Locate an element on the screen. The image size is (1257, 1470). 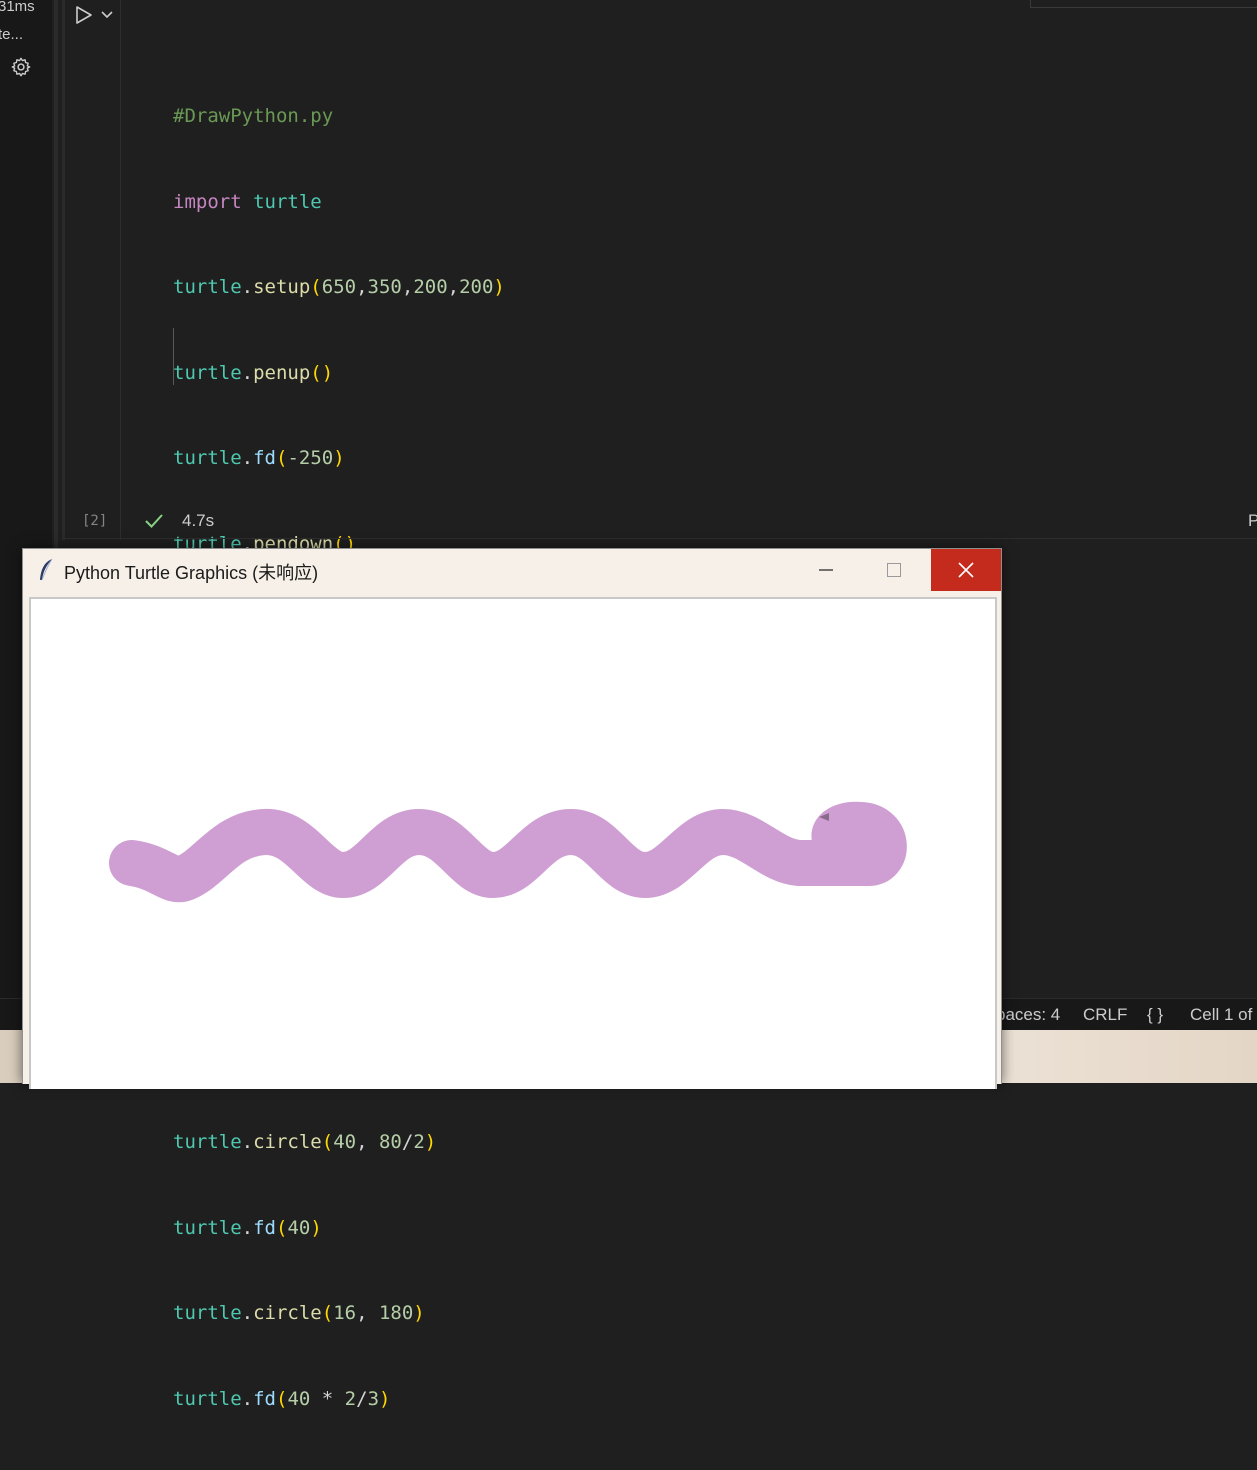
code-line: turtle.fd(40) is located at coordinates (247, 1227).